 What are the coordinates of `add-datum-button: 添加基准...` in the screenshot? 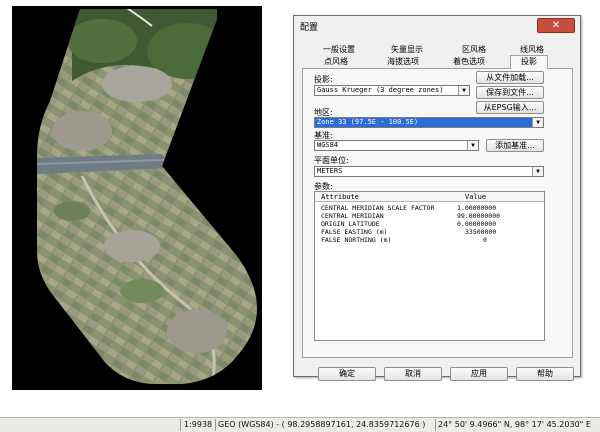 It's located at (515, 145).